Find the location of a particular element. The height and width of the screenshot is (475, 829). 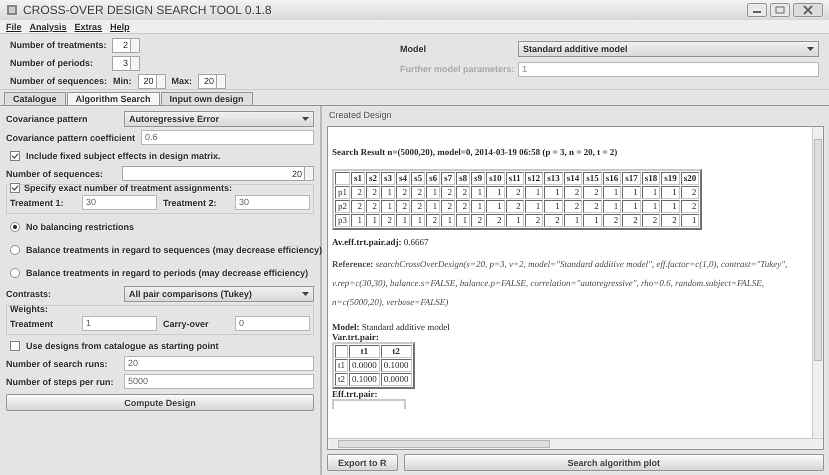

menu-item: Extras is located at coordinates (88, 27).